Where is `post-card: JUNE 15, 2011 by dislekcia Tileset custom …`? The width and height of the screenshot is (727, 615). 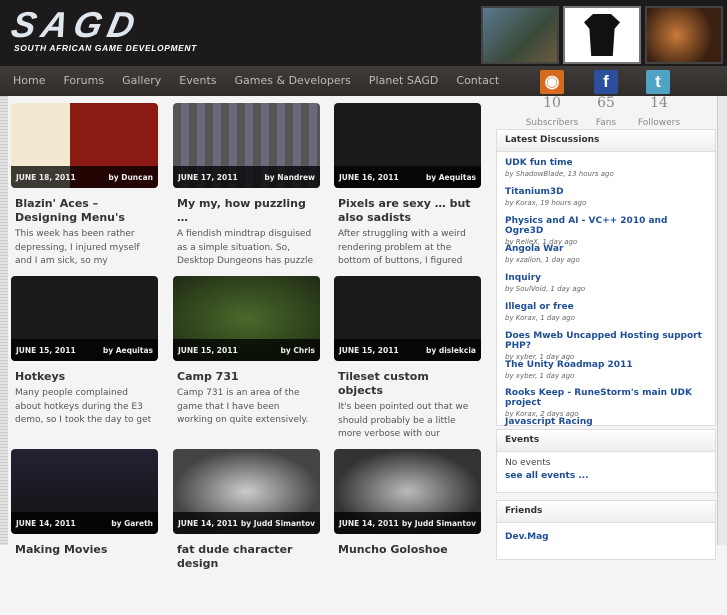
post-card: JUNE 15, 2011 by dislekcia Tileset custom … is located at coordinates (407, 359).